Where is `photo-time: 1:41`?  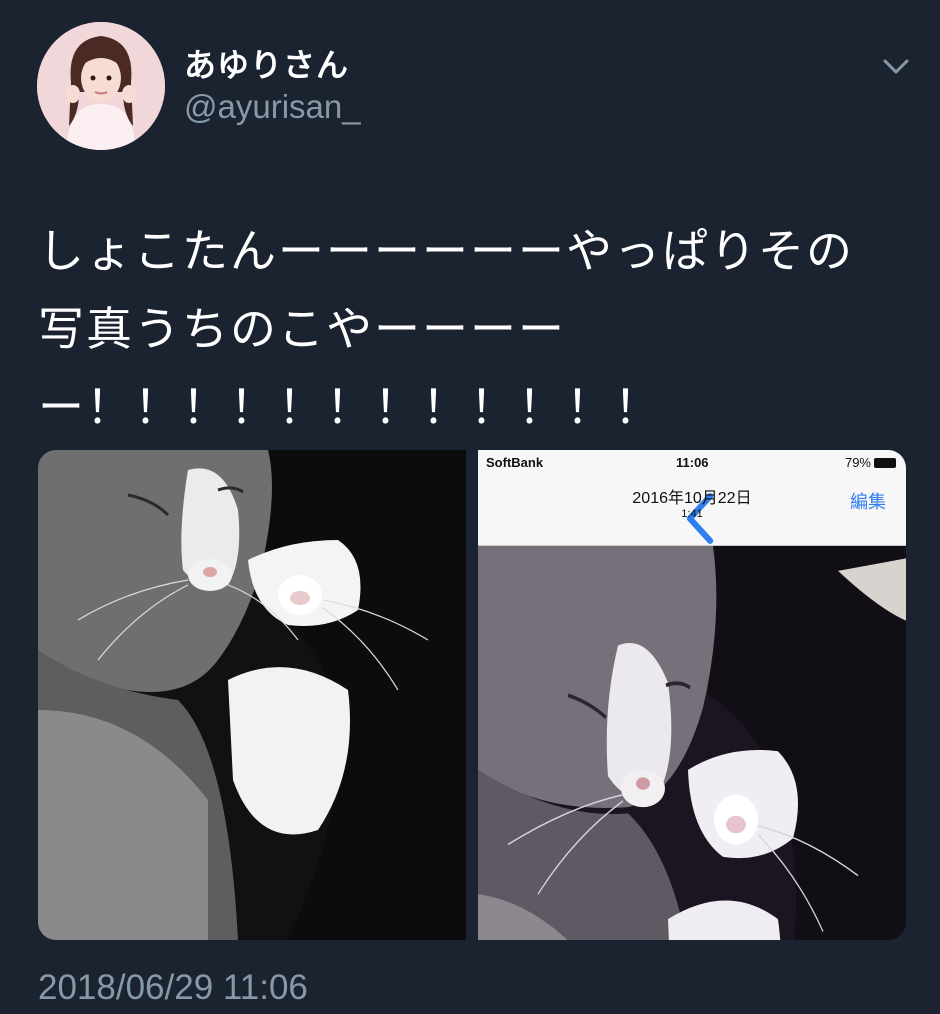 photo-time: 1:41 is located at coordinates (692, 514).